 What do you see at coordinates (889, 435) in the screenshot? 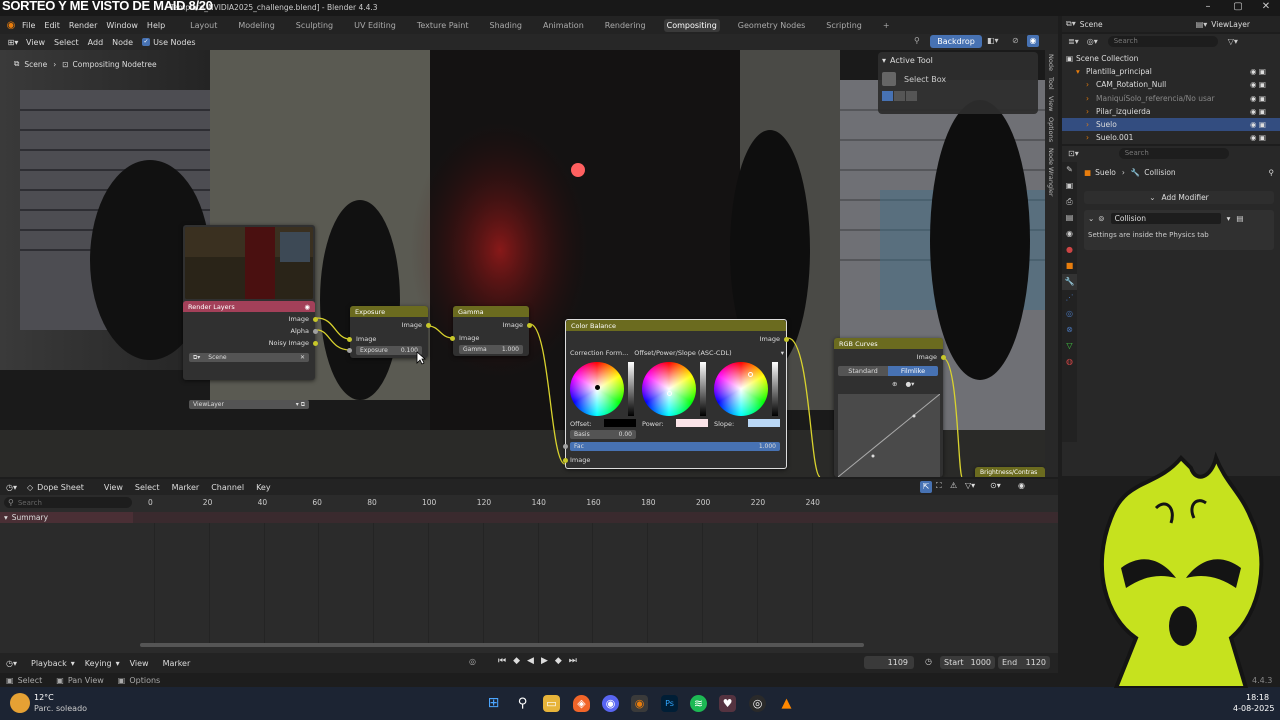
I see `curve-graph` at bounding box center [889, 435].